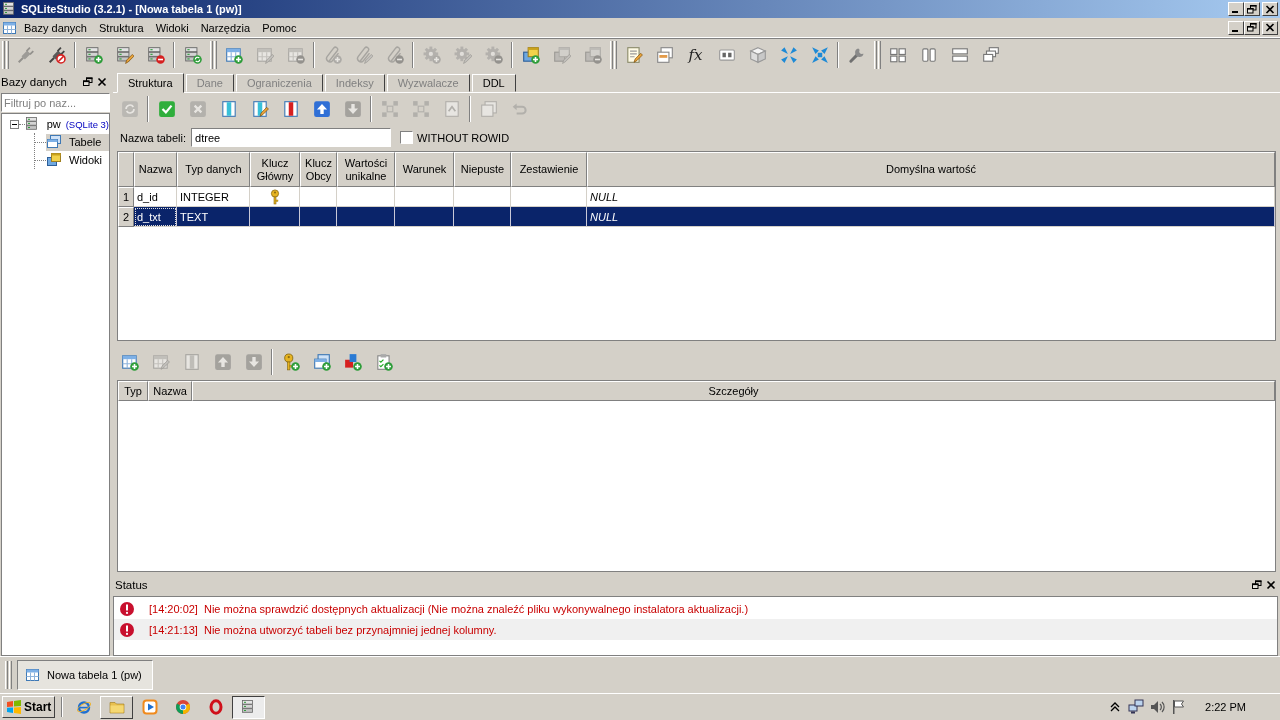 This screenshot has height=720, width=1280. What do you see at coordinates (173, 629) in the screenshot?
I see `message-time: [14:21:13]` at bounding box center [173, 629].